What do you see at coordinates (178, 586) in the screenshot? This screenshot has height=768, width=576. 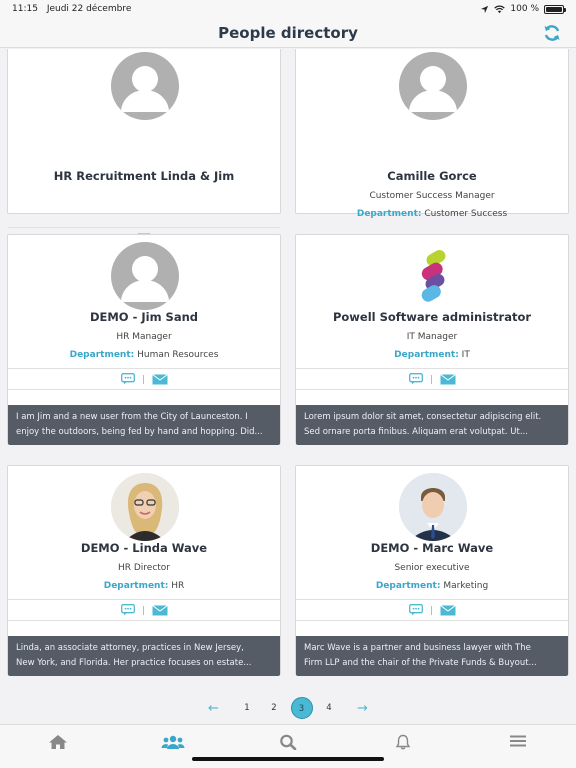 I see `department-value: HR` at bounding box center [178, 586].